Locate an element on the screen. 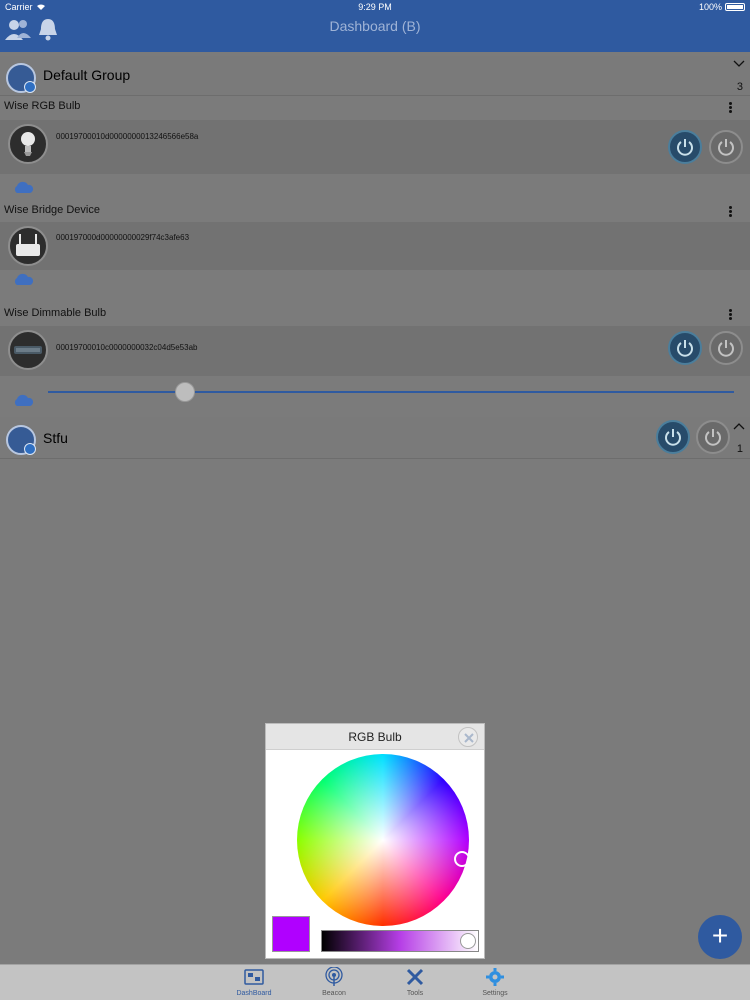 The width and height of the screenshot is (750, 1000). bulb-icon is located at coordinates (28, 144).